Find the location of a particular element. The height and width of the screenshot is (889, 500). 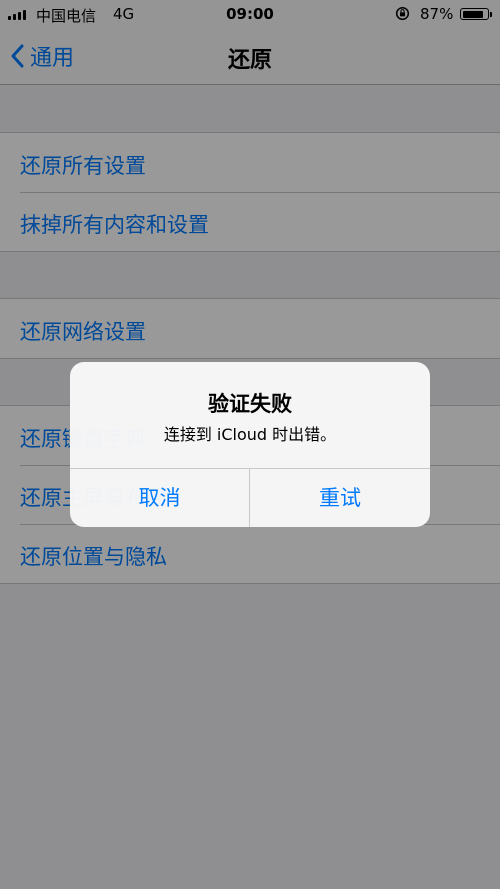

alert-dialog: 验证失败 连接到 iCloud 时出错。 取消 重试 is located at coordinates (250, 444).